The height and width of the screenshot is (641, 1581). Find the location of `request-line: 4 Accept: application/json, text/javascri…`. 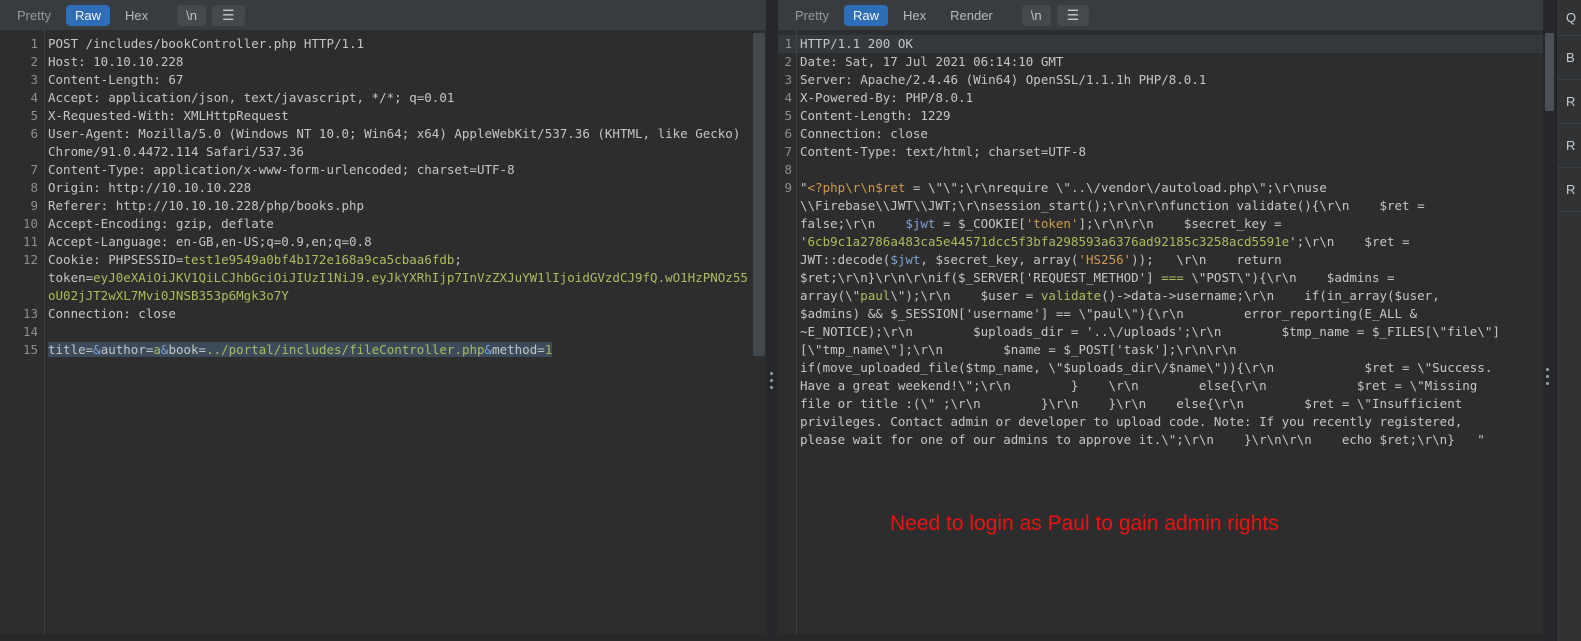

request-line: 4 Accept: application/json, text/javascri… is located at coordinates (376, 98).